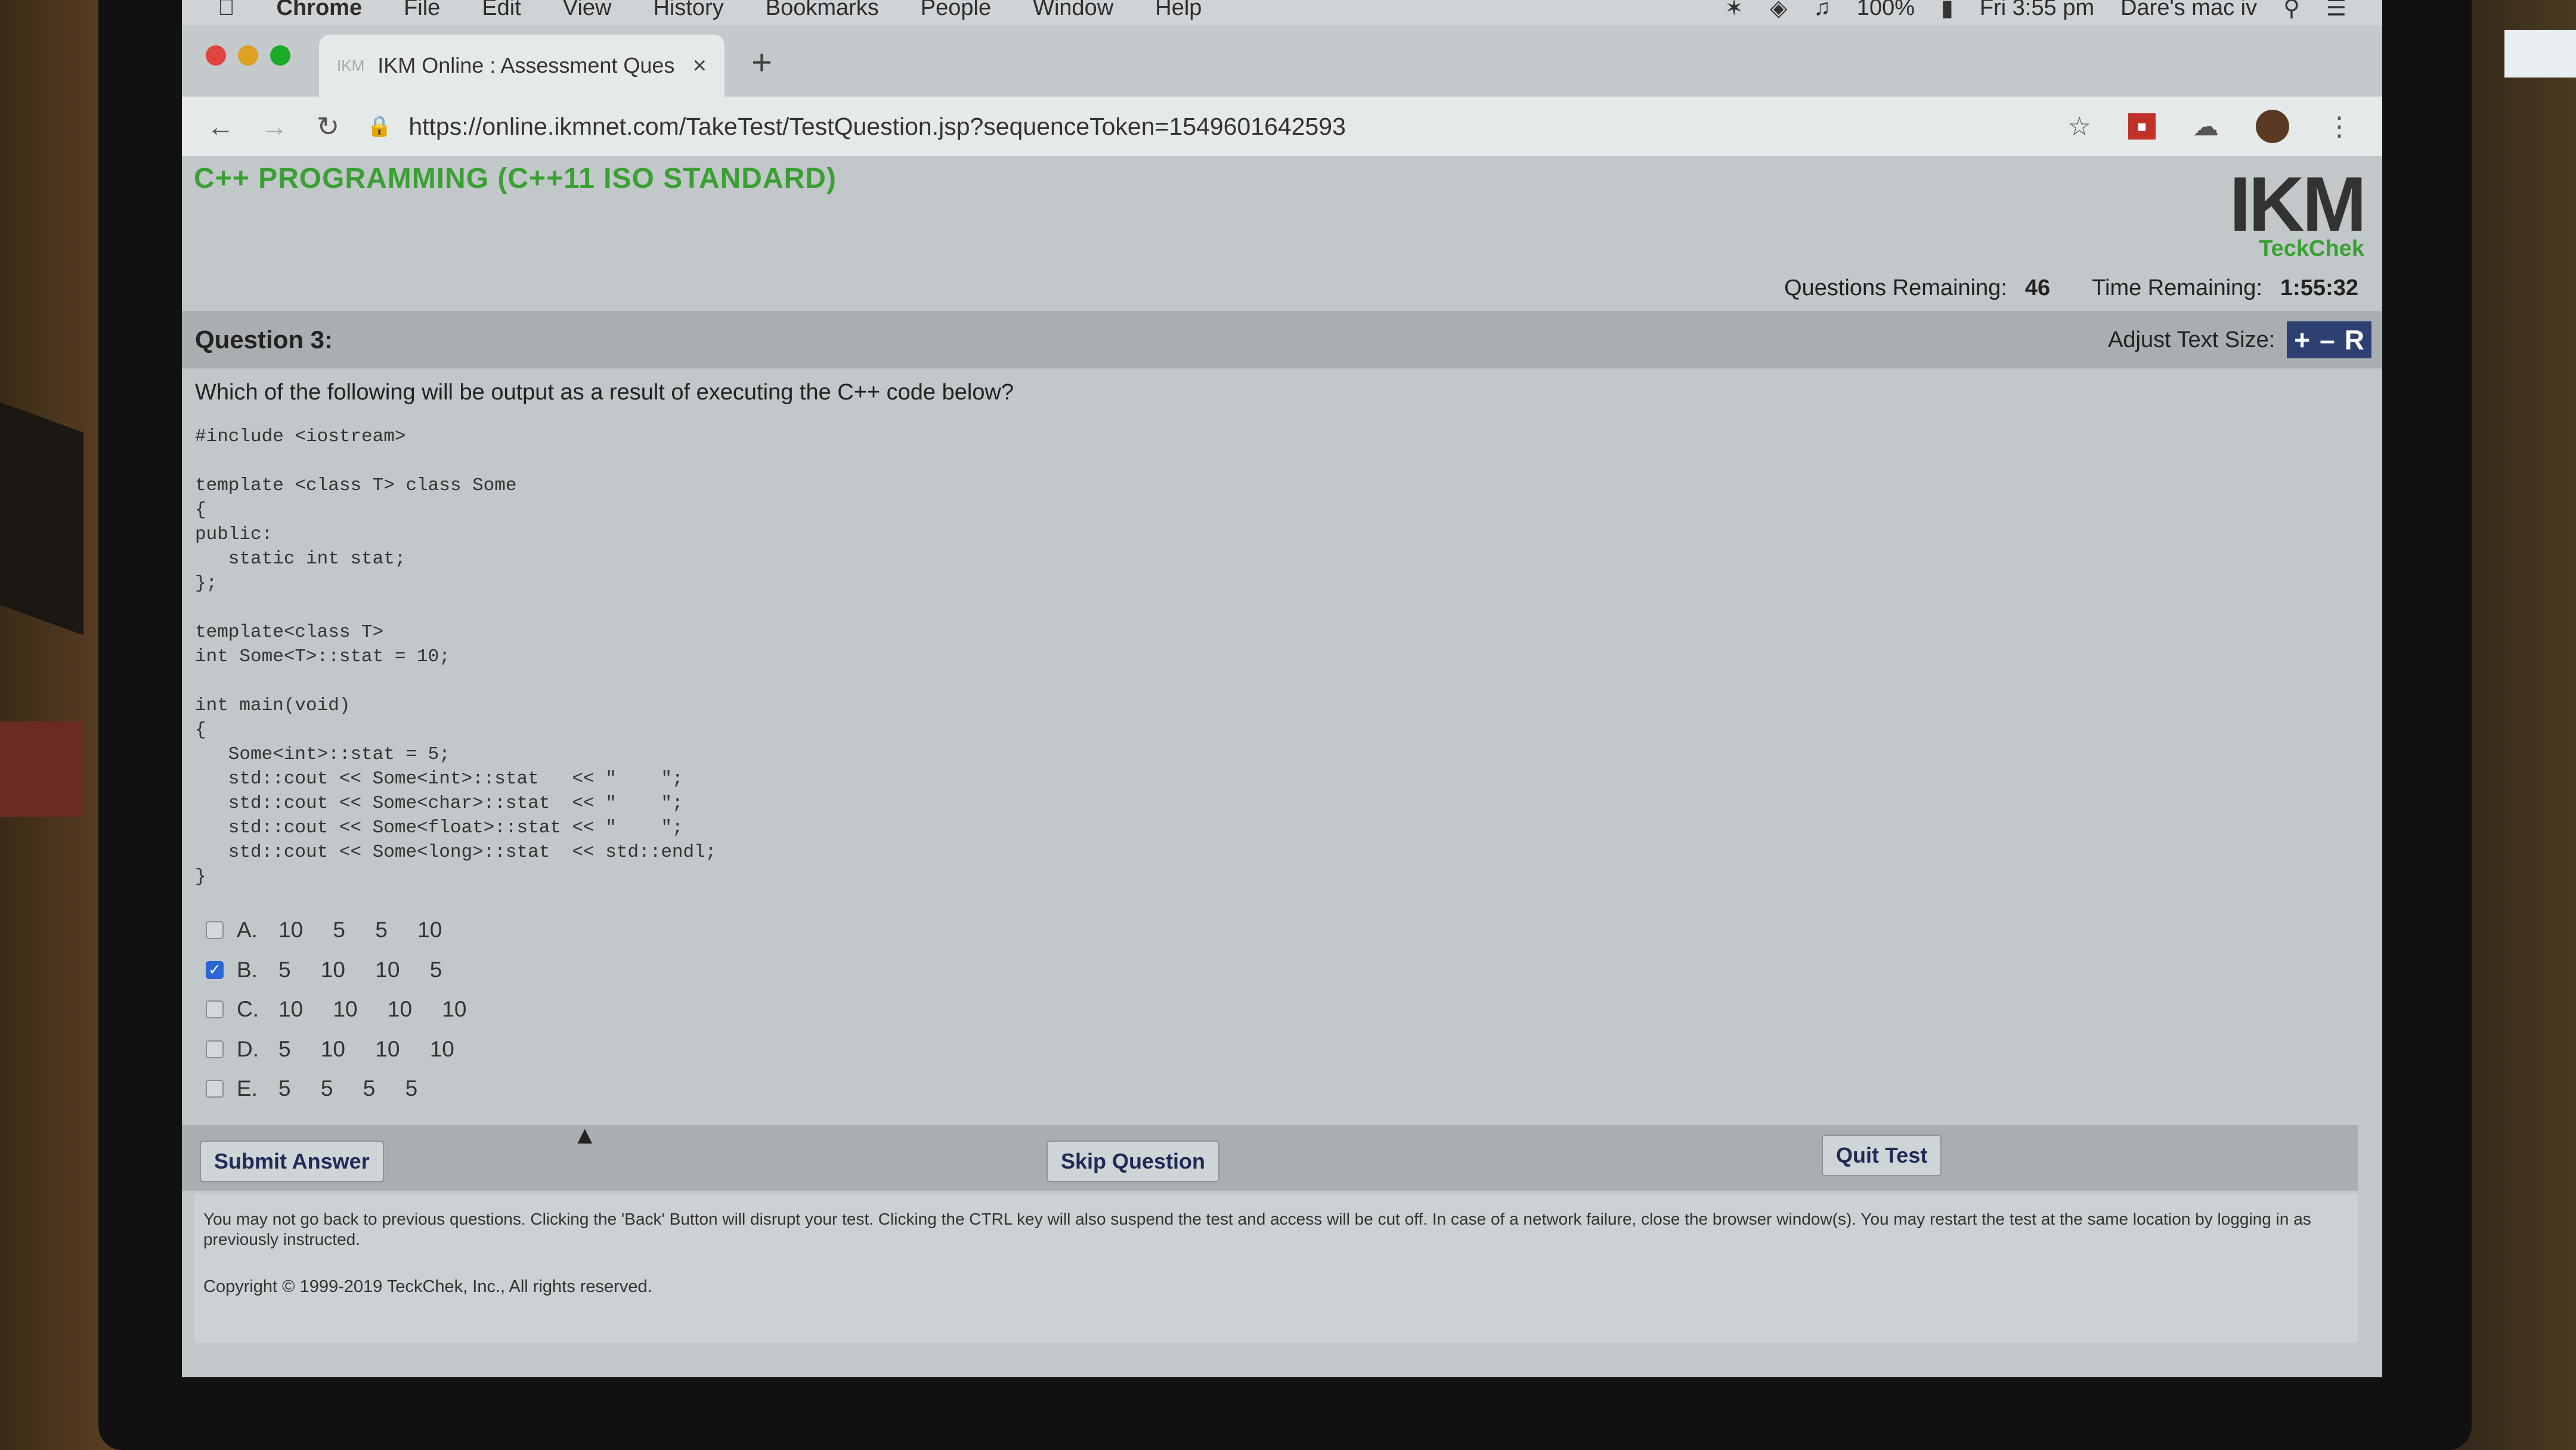  I want to click on reset-text-size-button: R, so click(2355, 340).